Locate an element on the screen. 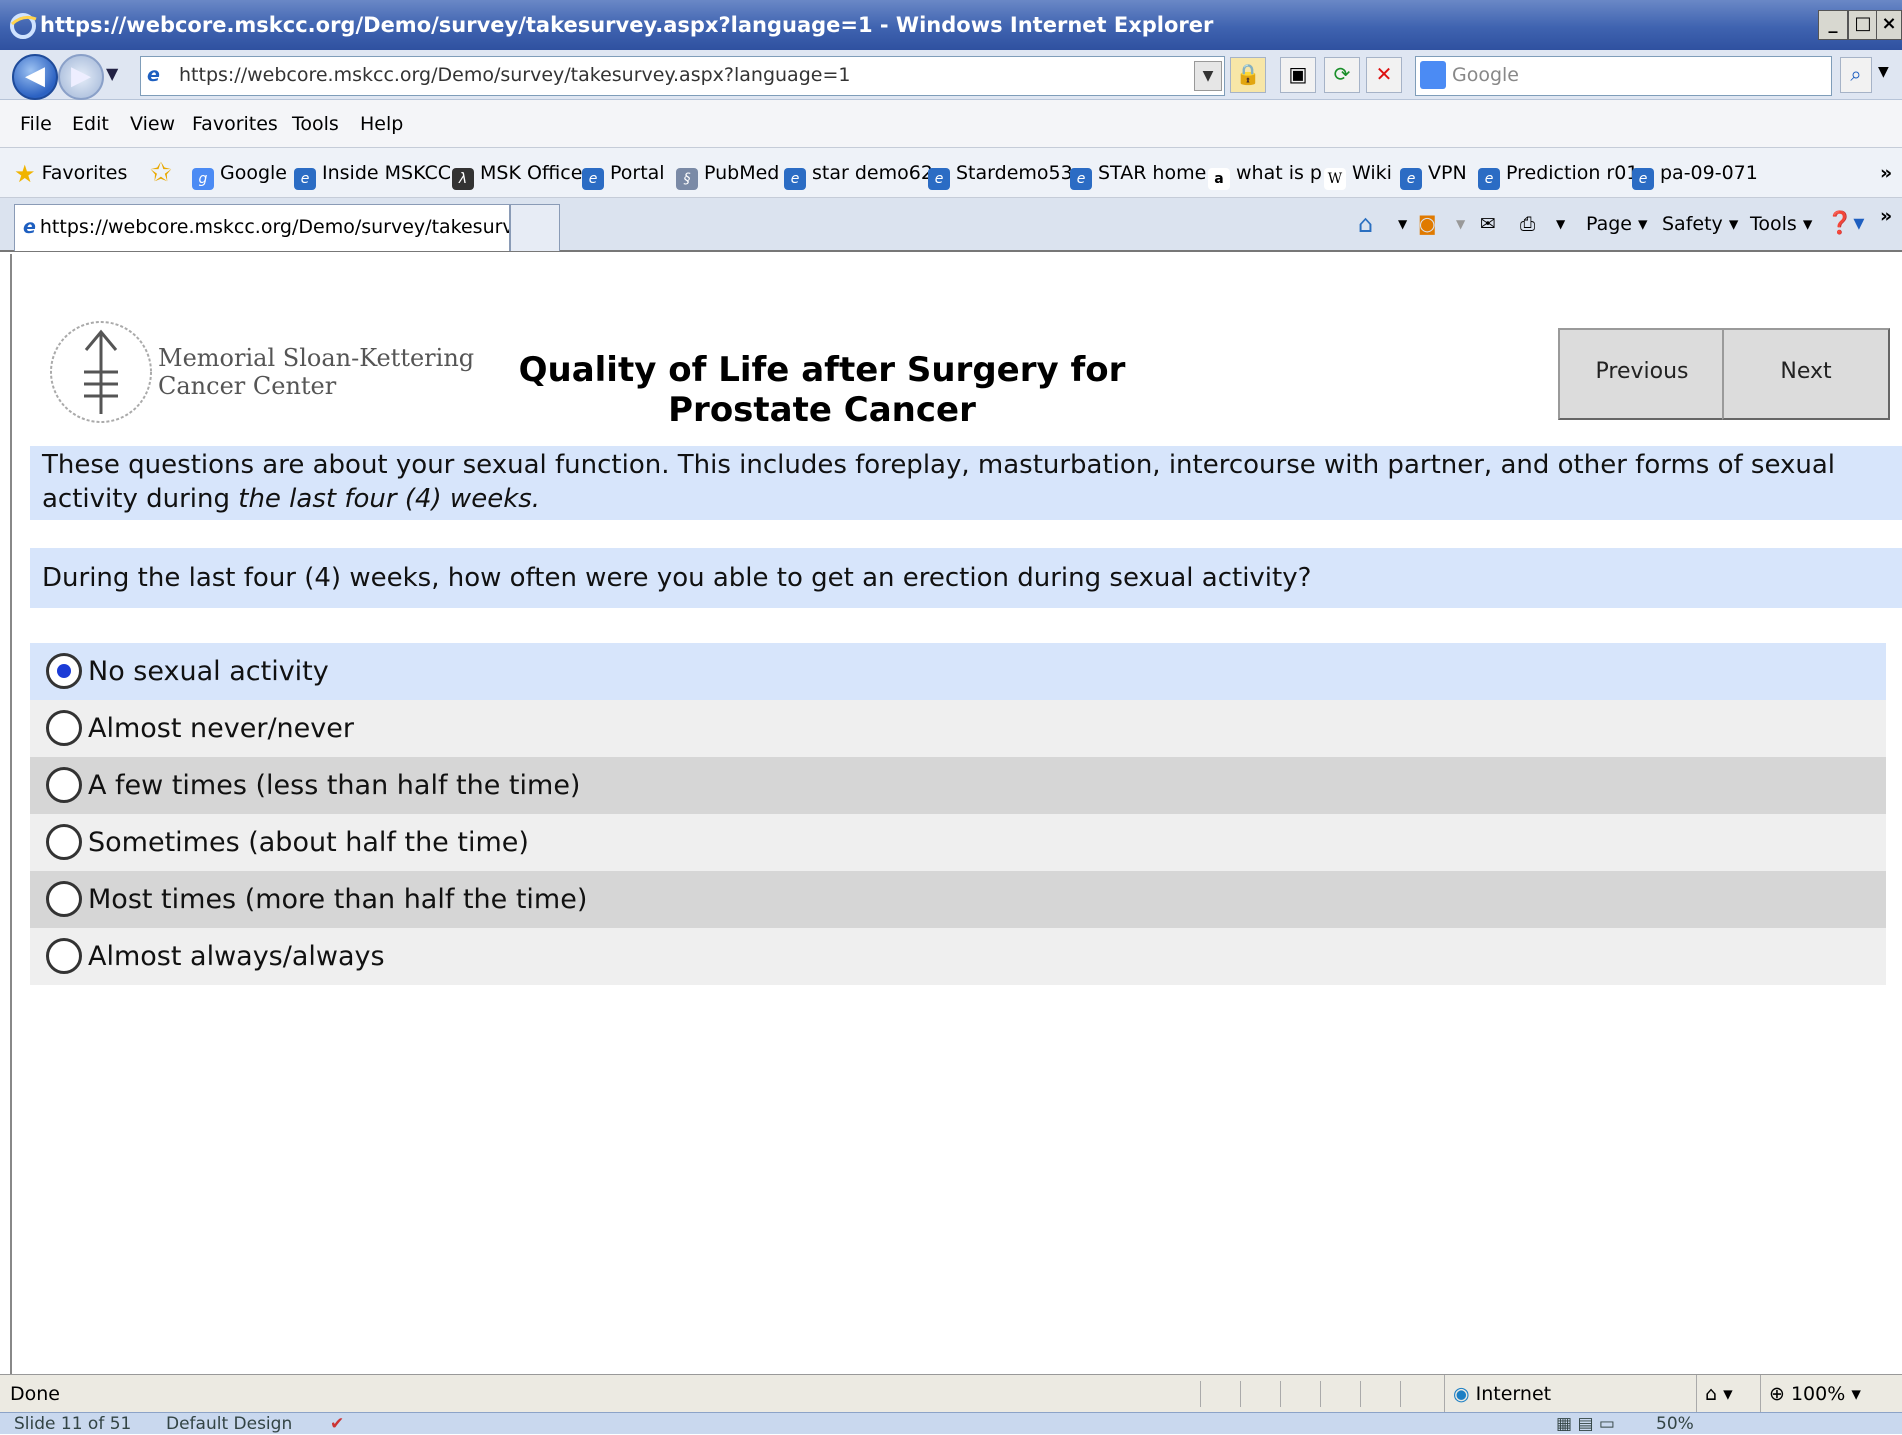 This screenshot has height=1435, width=1902. answer-option: No sexual activity is located at coordinates (958, 671).